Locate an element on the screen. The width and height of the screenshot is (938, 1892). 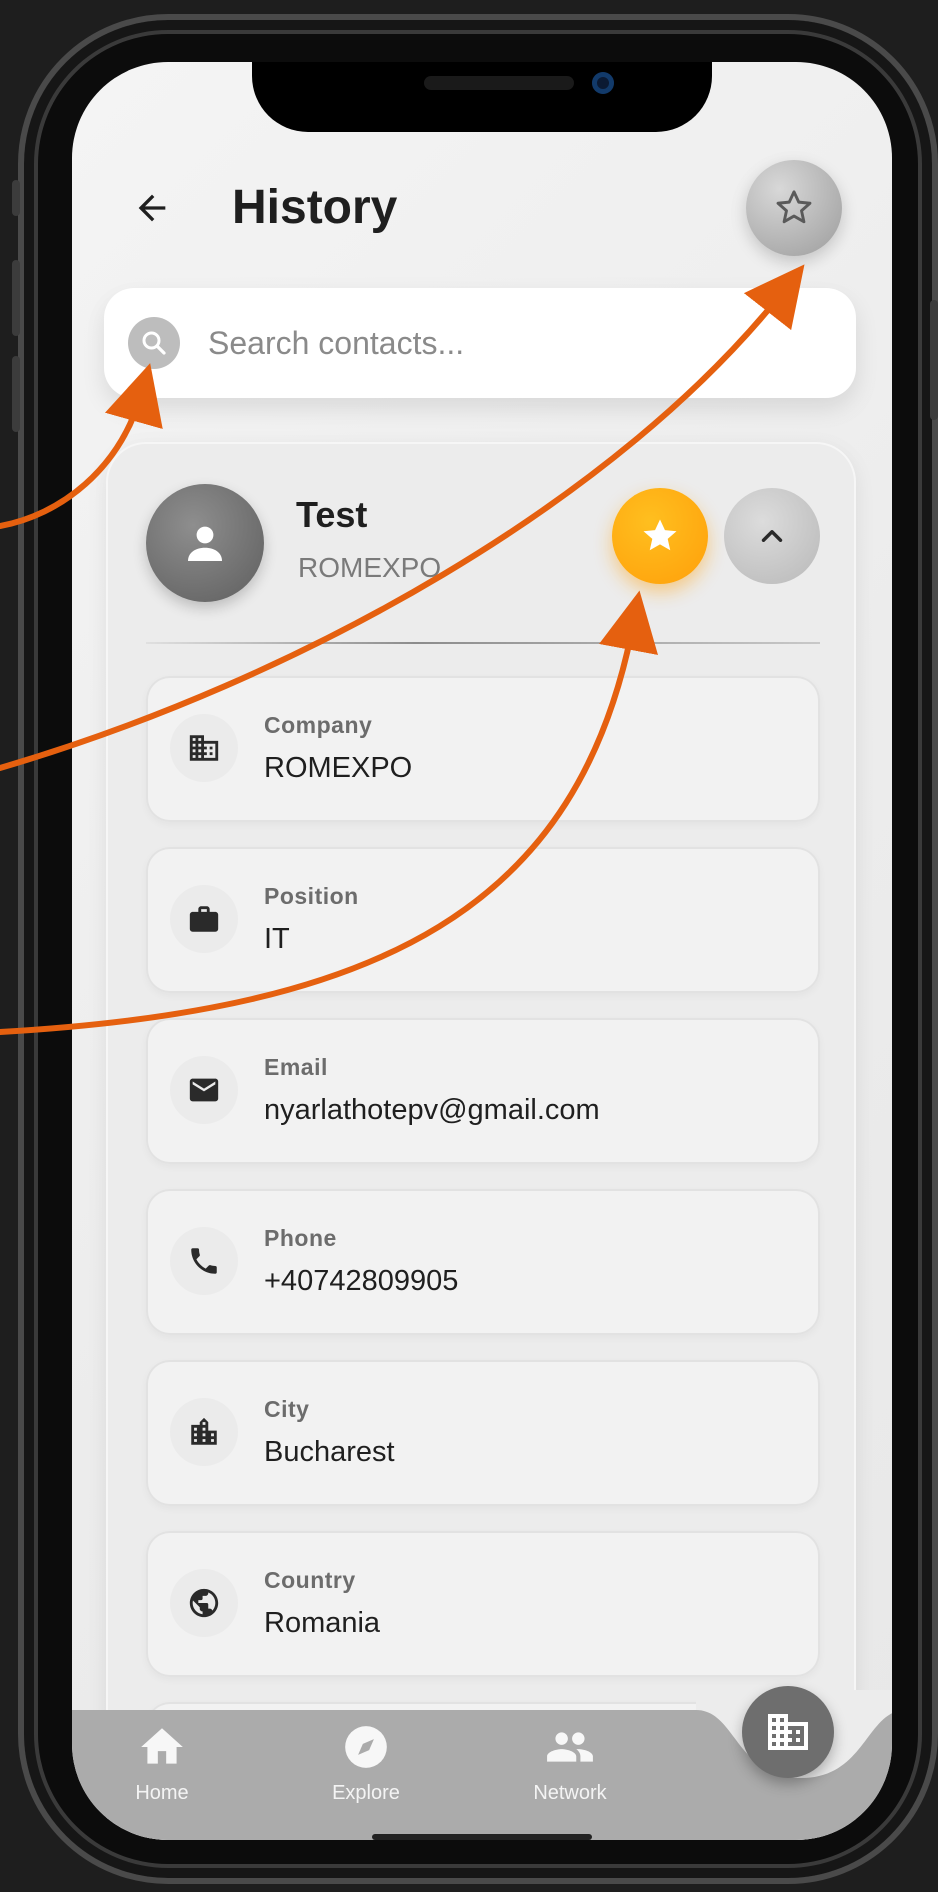
field-email: Email nyarlathotepv@gmail.com is located at coordinates (483, 1091).